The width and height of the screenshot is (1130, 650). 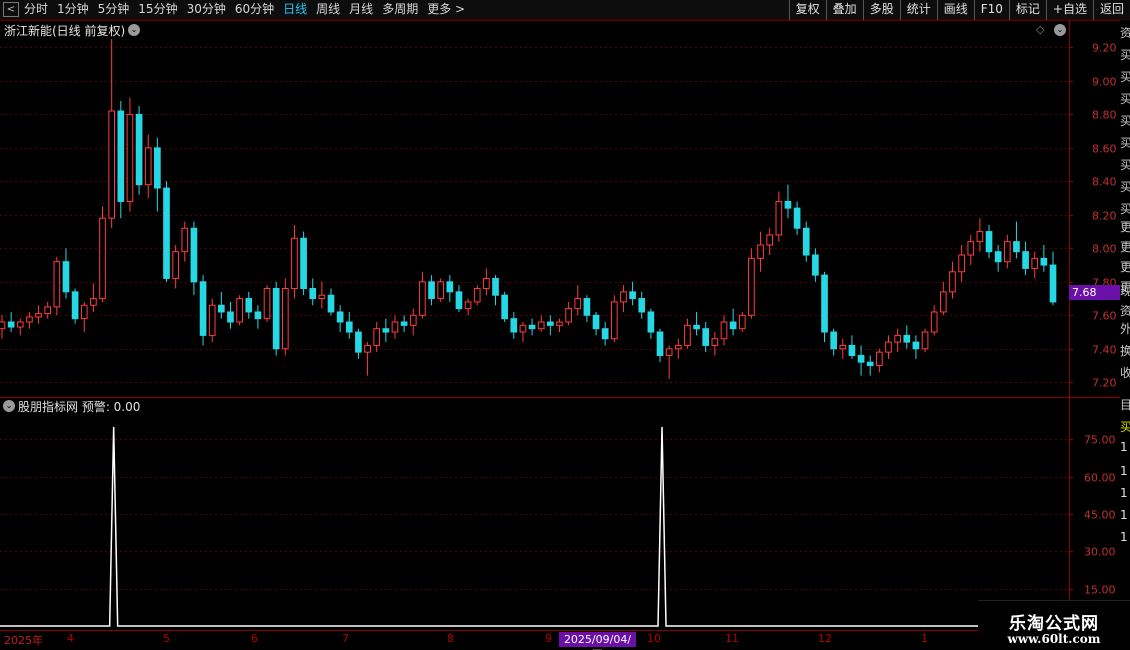 I want to click on tab-1min: 1分钟, so click(x=73, y=10).